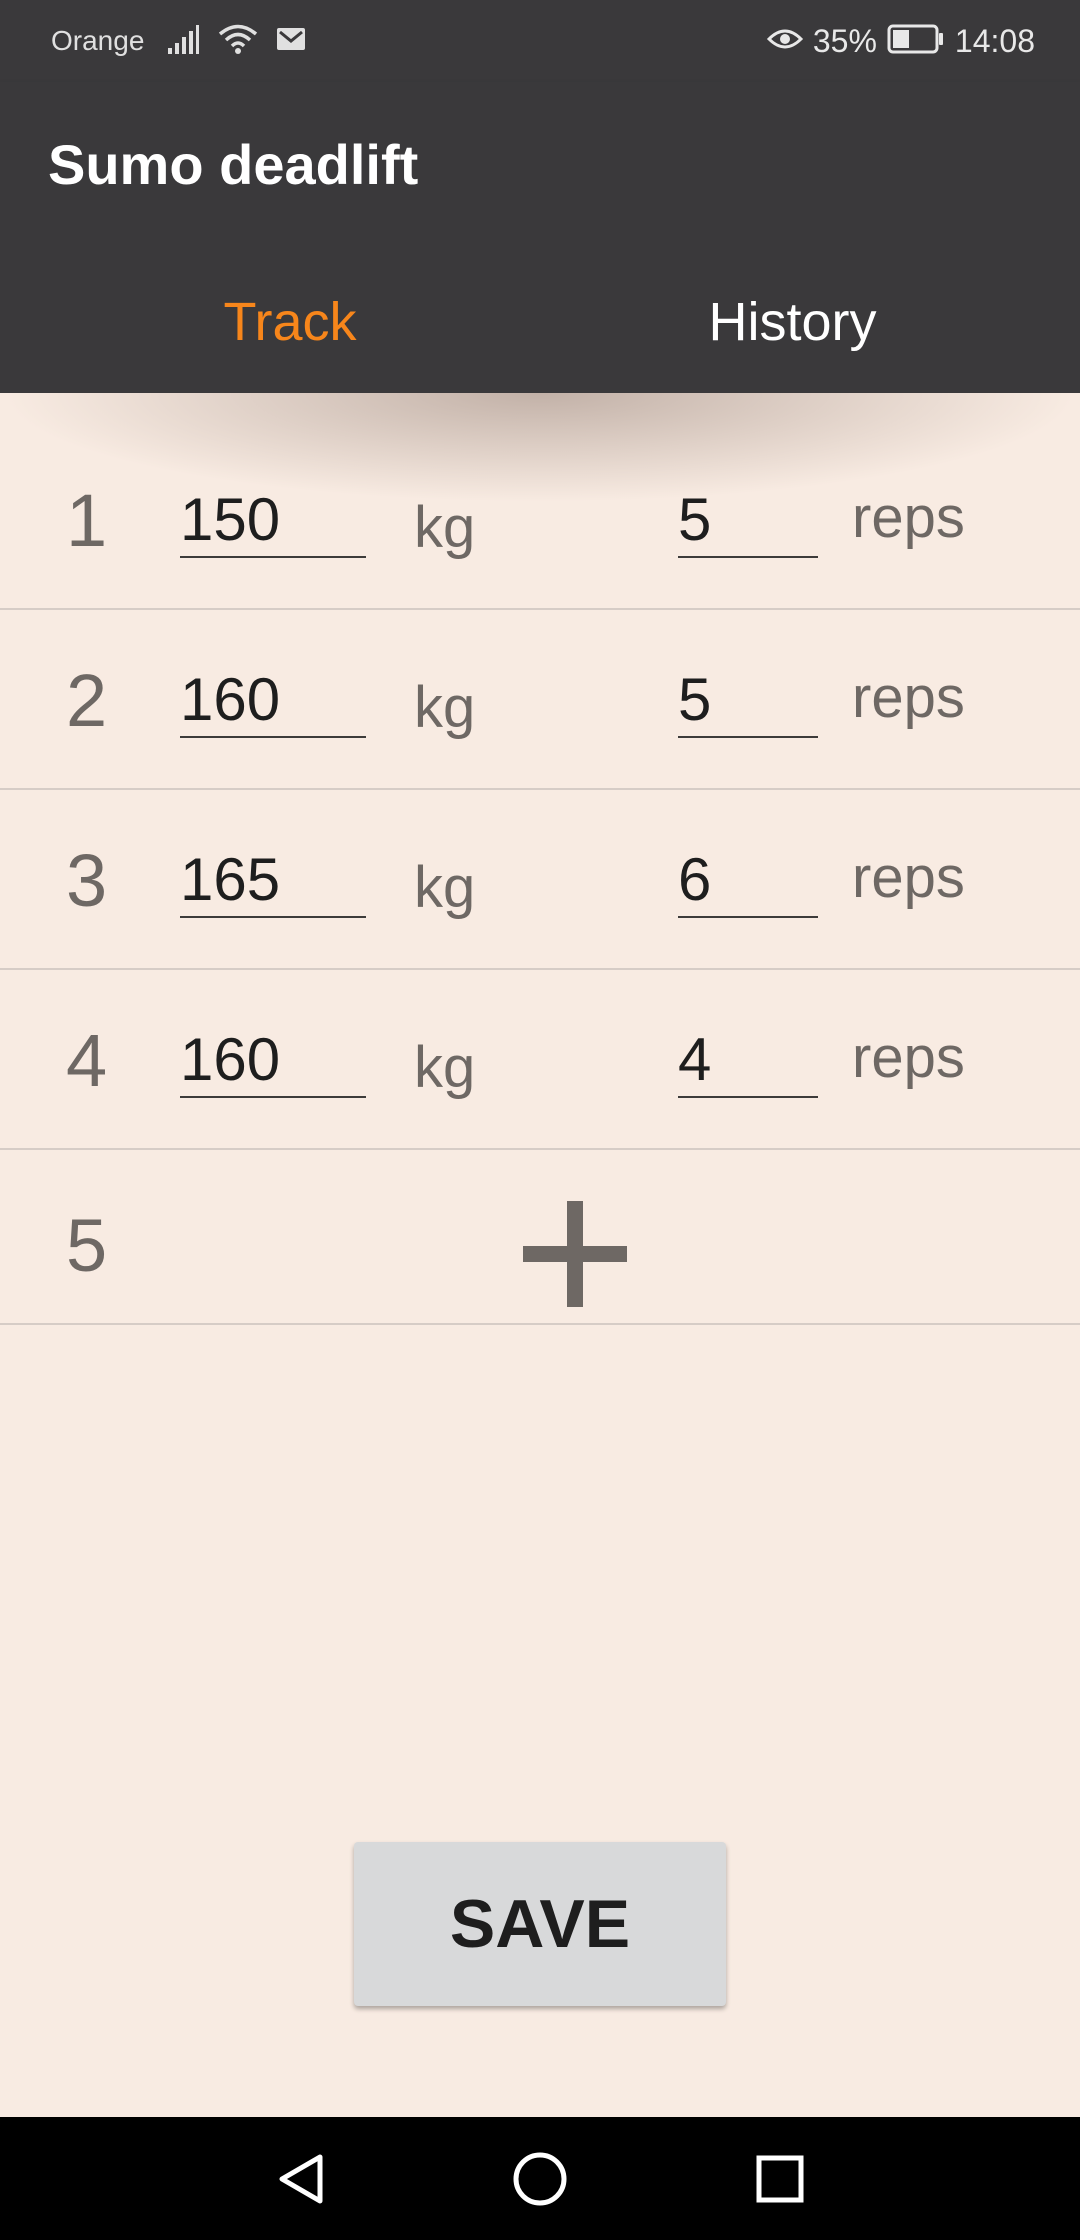 Image resolution: width=1080 pixels, height=2240 pixels. I want to click on back-icon, so click(301, 2179).